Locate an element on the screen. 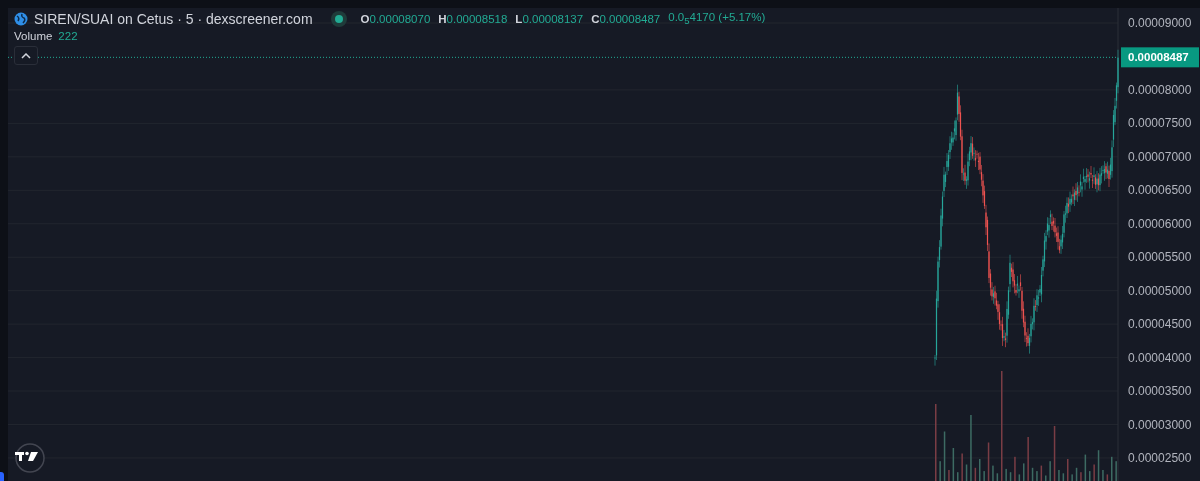 The height and width of the screenshot is (481, 1200). globe-icon is located at coordinates (21, 19).